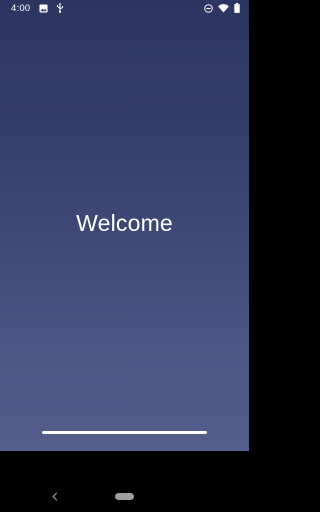 This screenshot has height=512, width=320. I want to click on status-left-icons, so click(55, 8).